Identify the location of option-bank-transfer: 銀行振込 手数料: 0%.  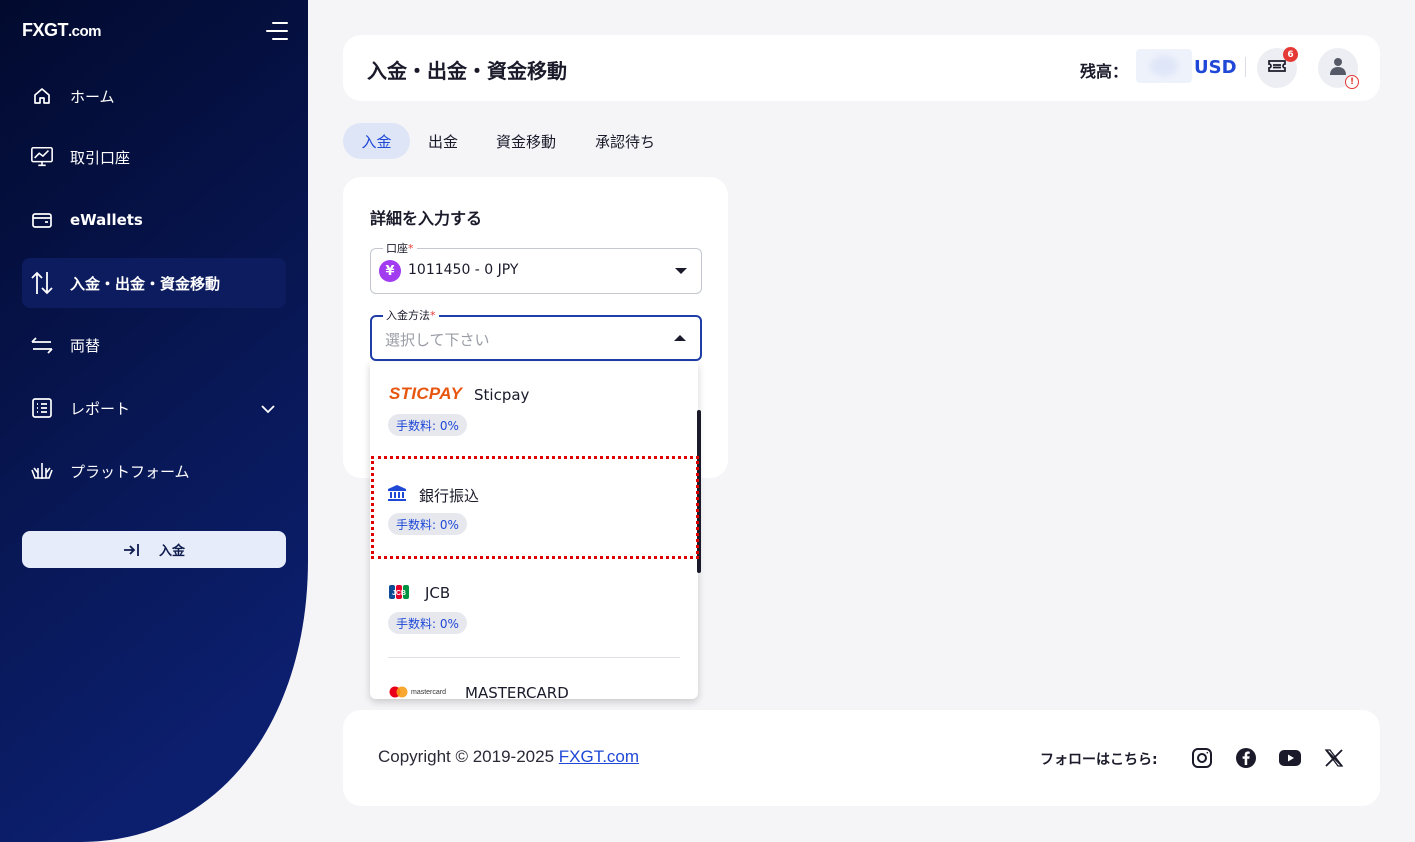
(534, 510).